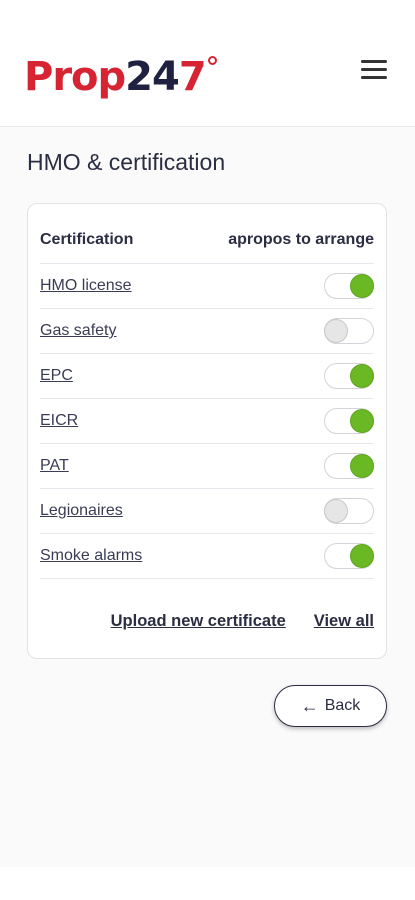 This screenshot has height=900, width=415. I want to click on certification-link: Gas safety, so click(78, 331).